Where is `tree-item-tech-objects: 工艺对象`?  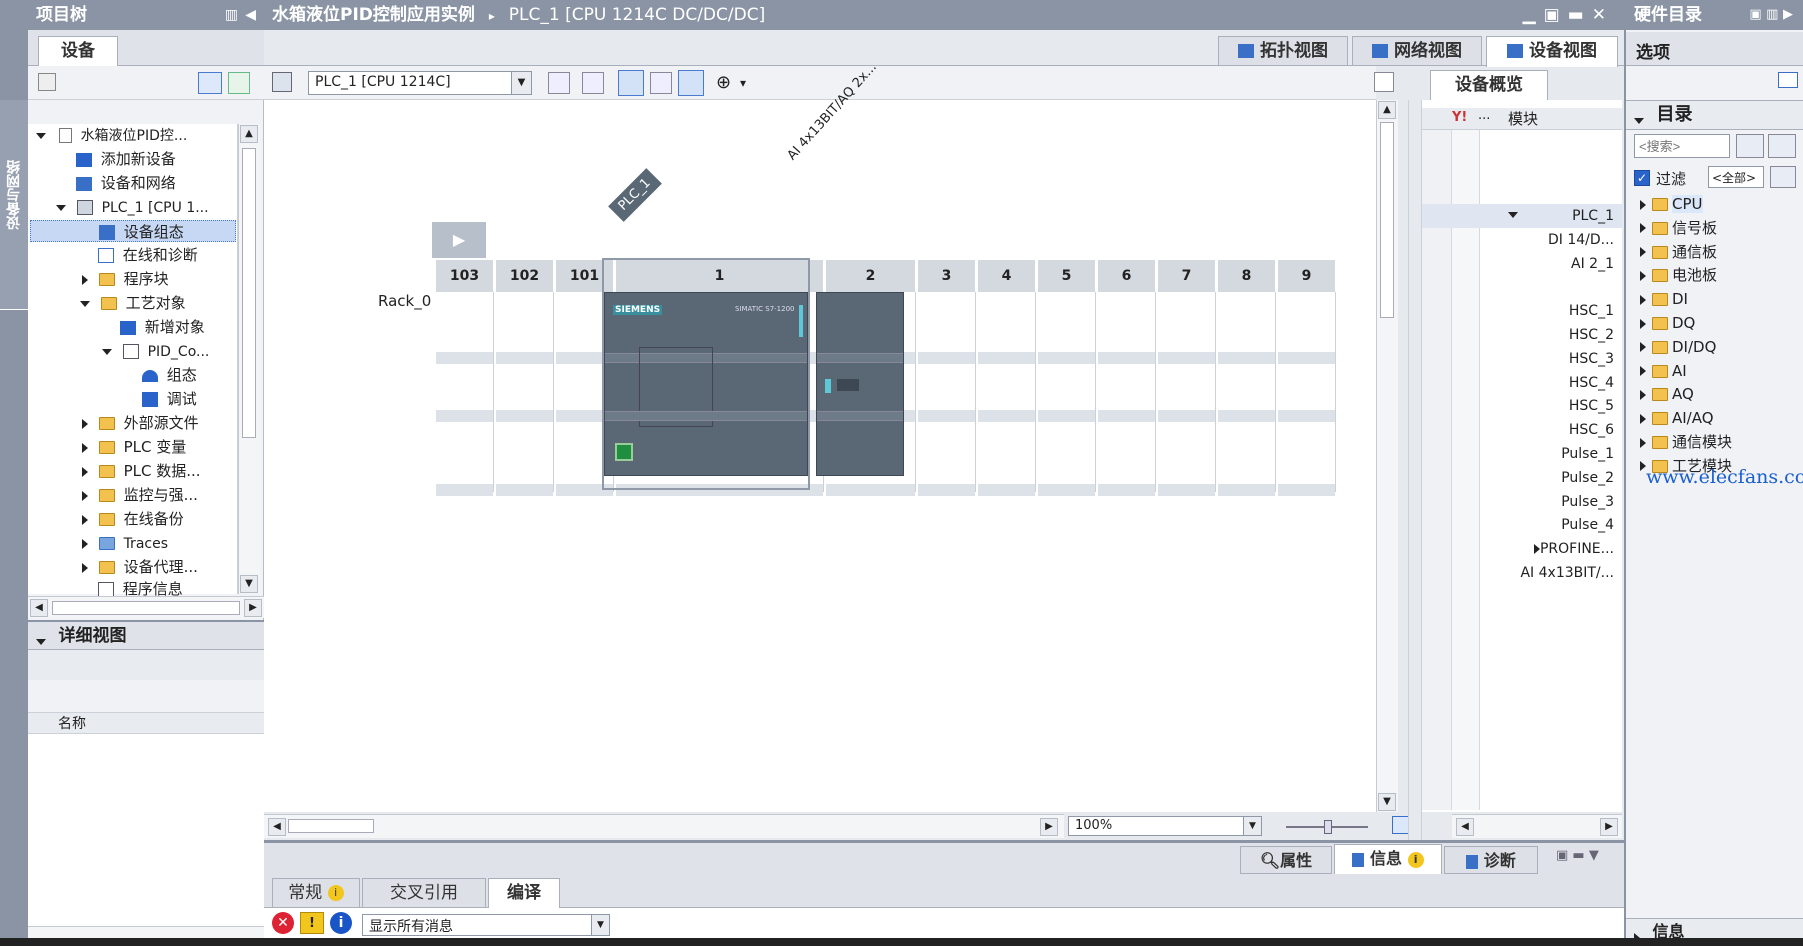
tree-item-tech-objects: 工艺对象 is located at coordinates (133, 303).